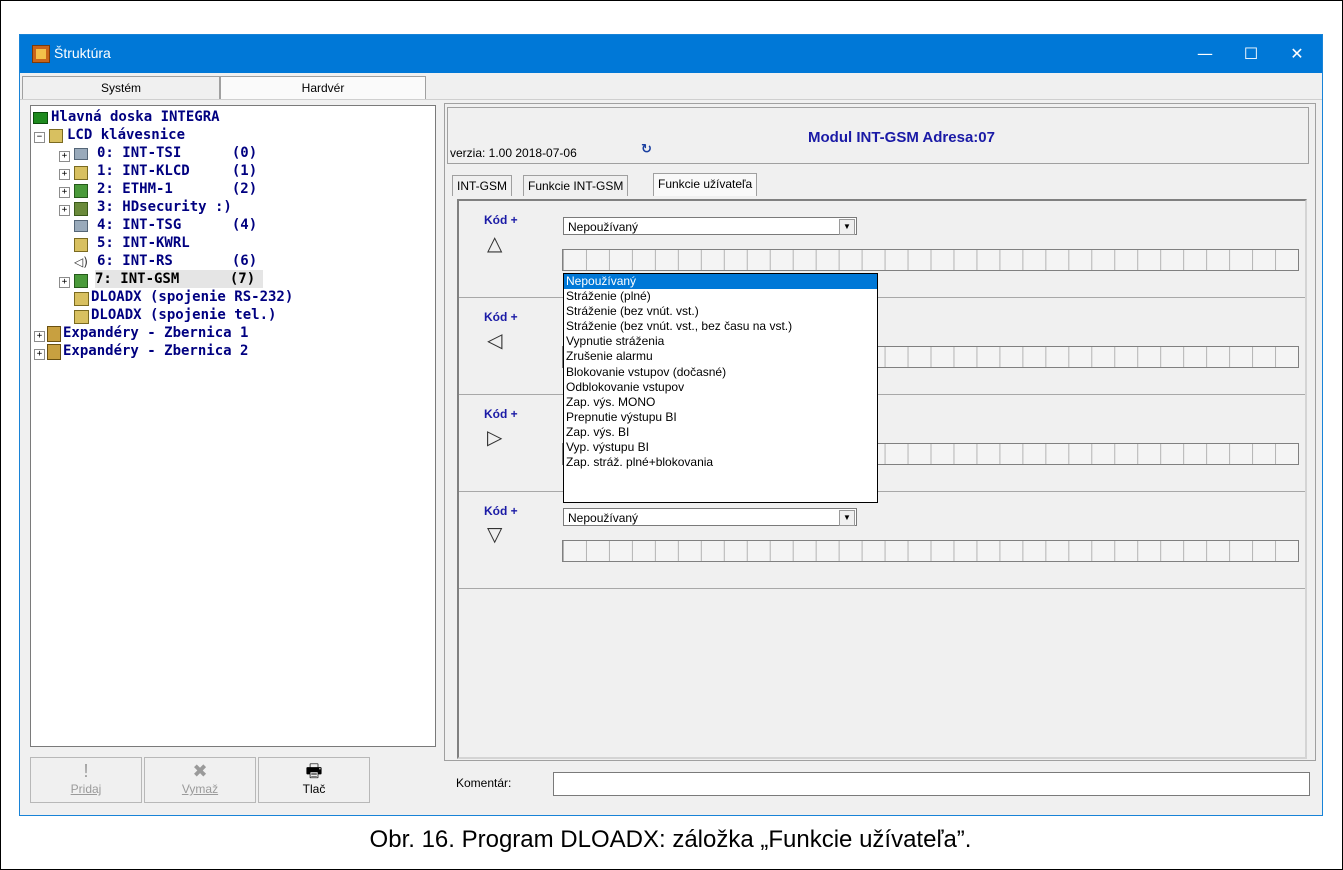  I want to click on tree-button-bar: ! Pridaj ✖ Vymaž 🖶 Tlač, so click(228, 780).